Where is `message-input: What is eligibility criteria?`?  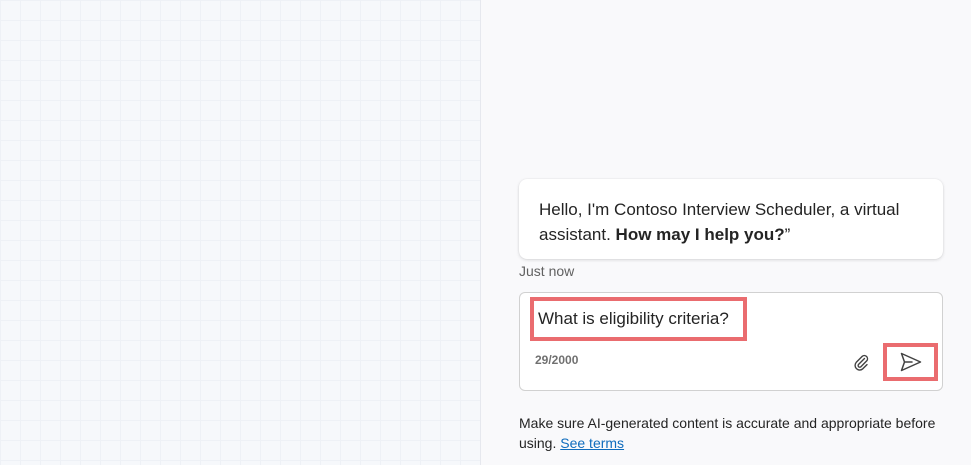 message-input: What is eligibility criteria? is located at coordinates (638, 319).